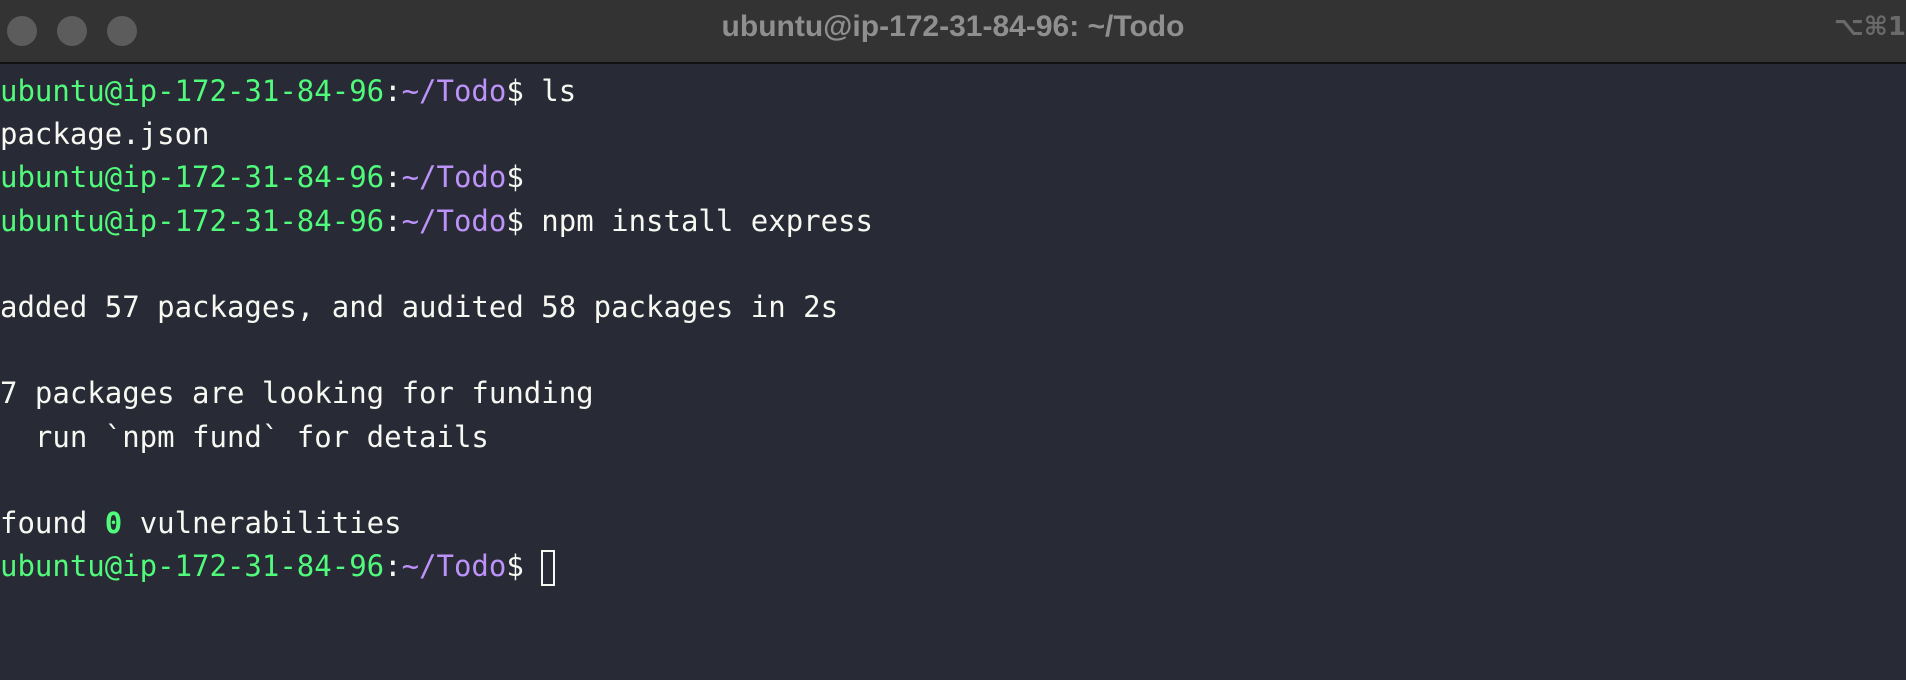  What do you see at coordinates (953, 523) in the screenshot?
I see `terminal-line: found 0 vulnerabilities` at bounding box center [953, 523].